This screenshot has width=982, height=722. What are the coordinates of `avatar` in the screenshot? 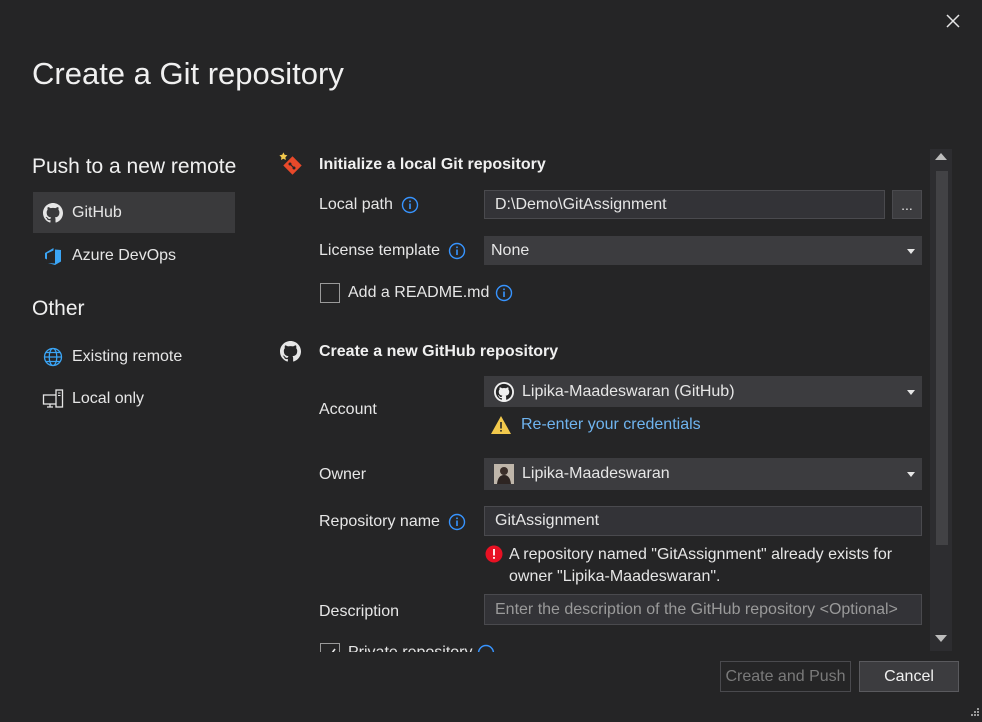 It's located at (504, 474).